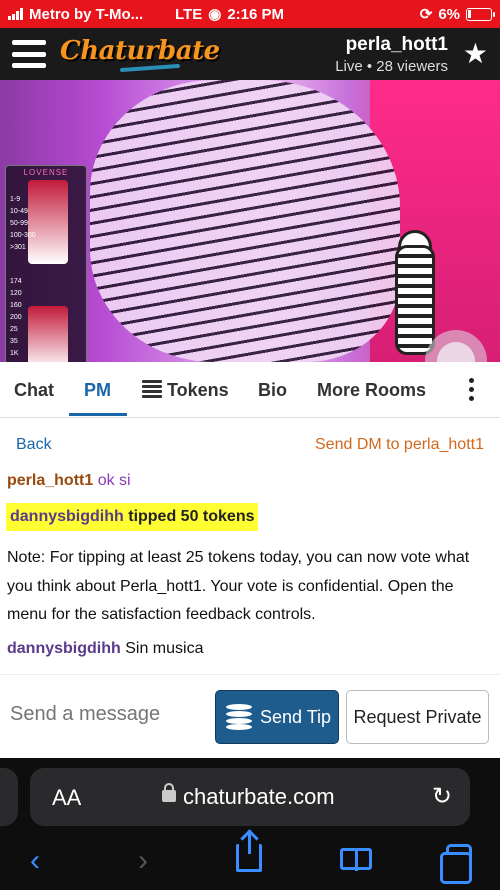  I want to click on pm-toolbar: Back Send DM to perla_hott1, so click(250, 444).